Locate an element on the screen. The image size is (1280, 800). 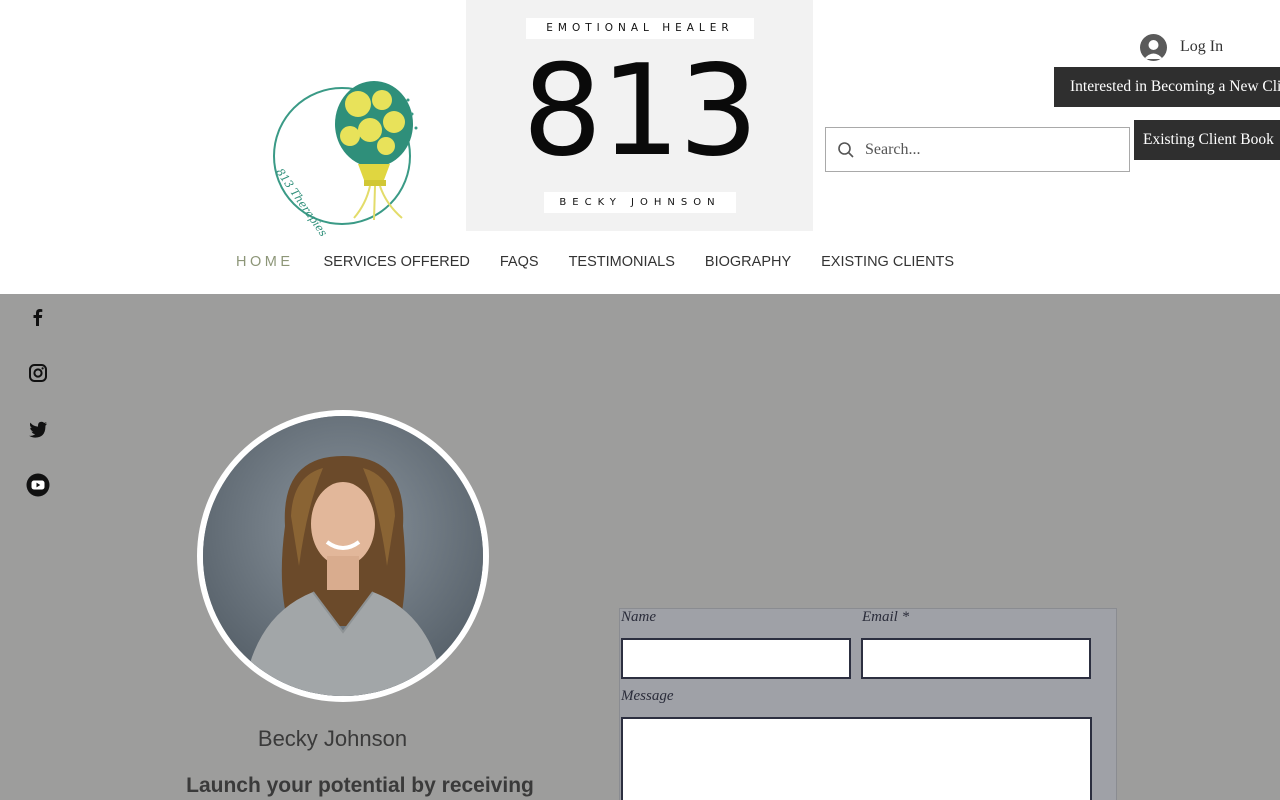
nav-item-biography: BIOGRAPHY is located at coordinates (748, 262).